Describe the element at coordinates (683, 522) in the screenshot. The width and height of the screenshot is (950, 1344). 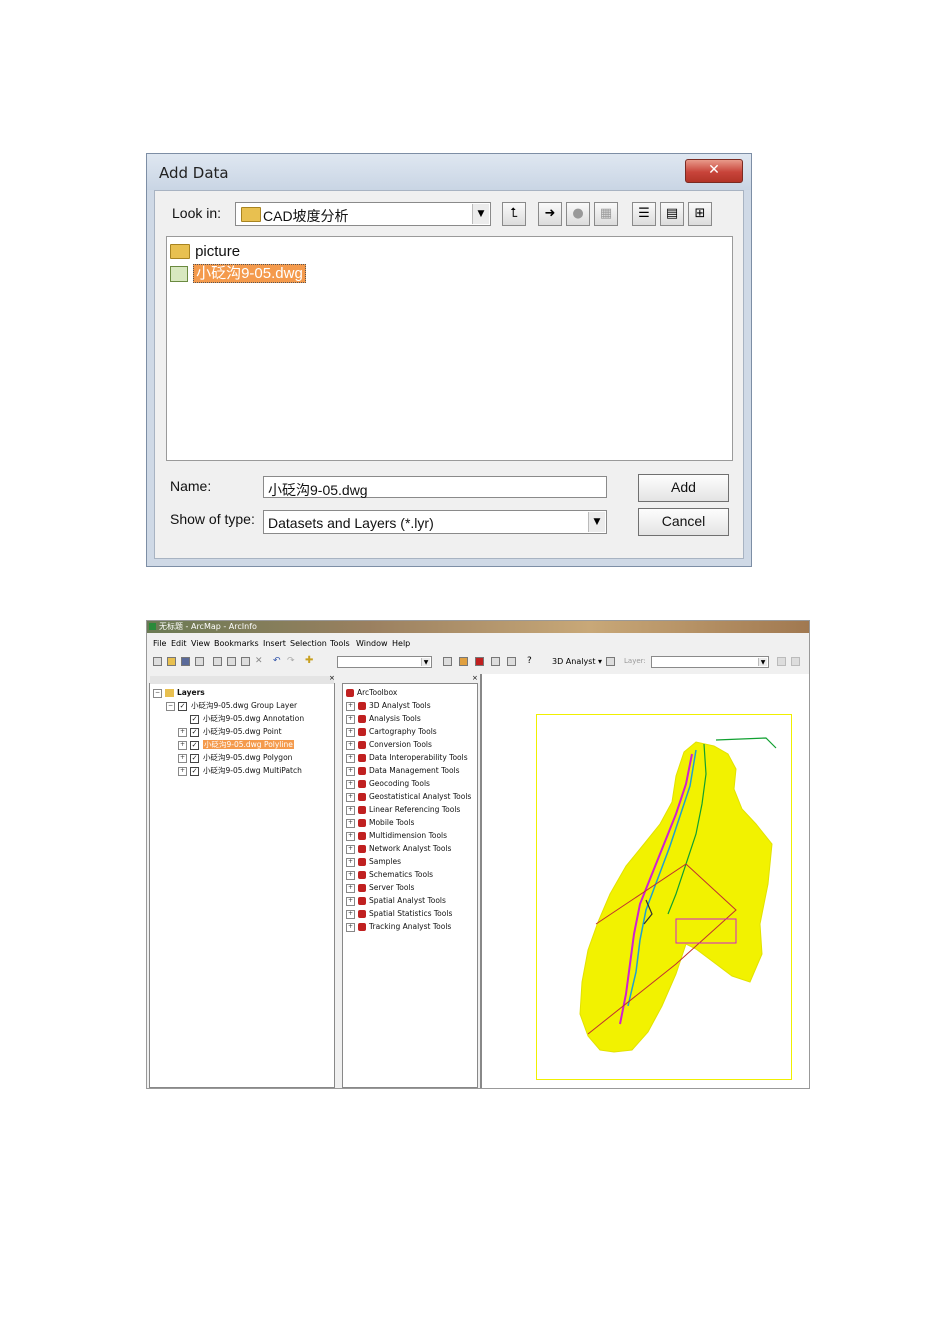
I see `cancel-button: Cancel` at that location.